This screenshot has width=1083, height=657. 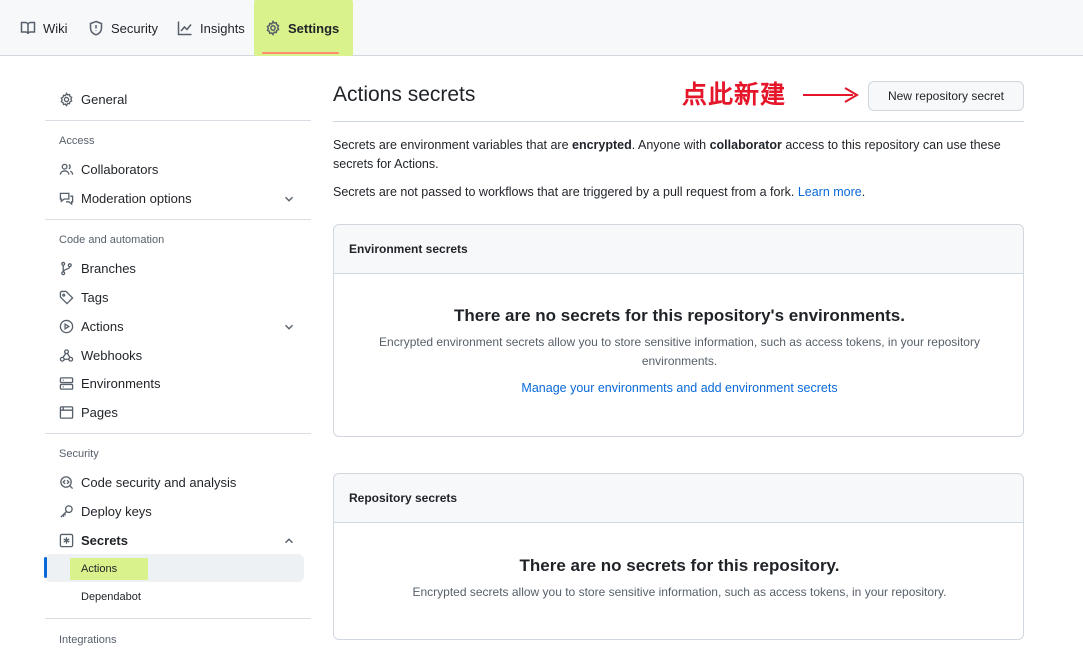 I want to click on tab-wiki: Wiki, so click(x=44, y=28).